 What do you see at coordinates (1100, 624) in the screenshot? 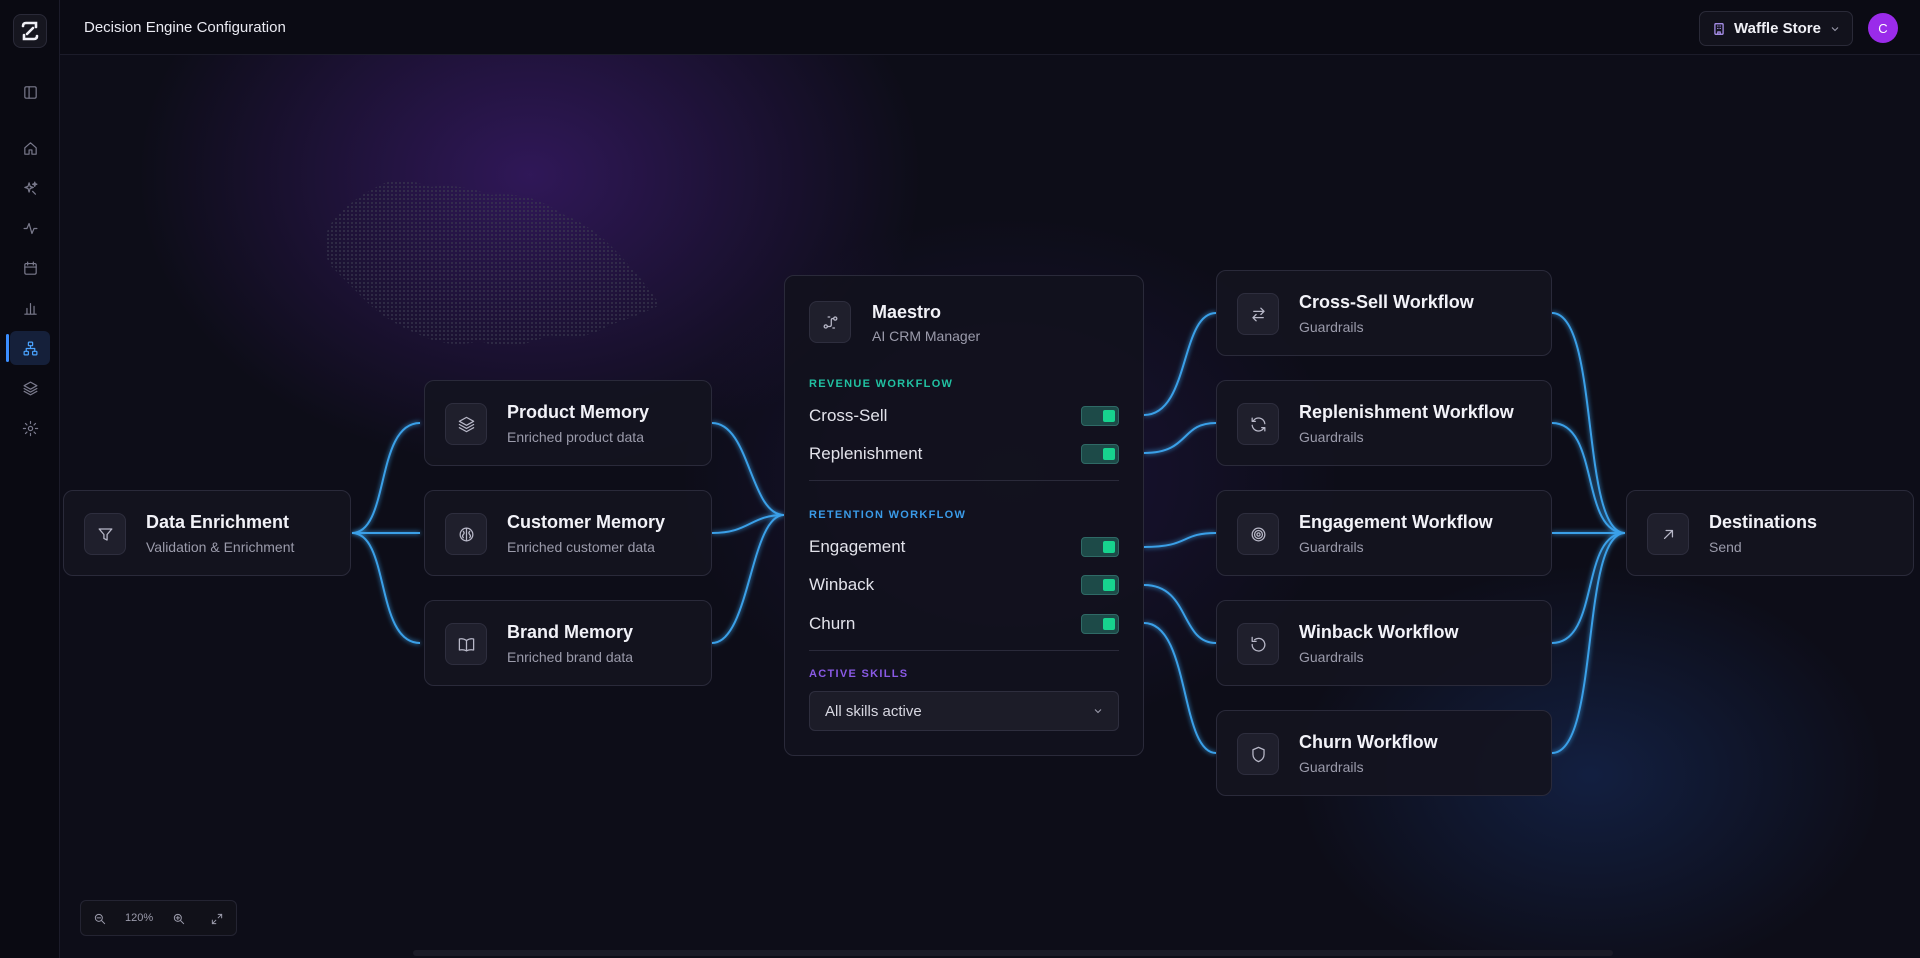
I see `churn-toggle` at bounding box center [1100, 624].